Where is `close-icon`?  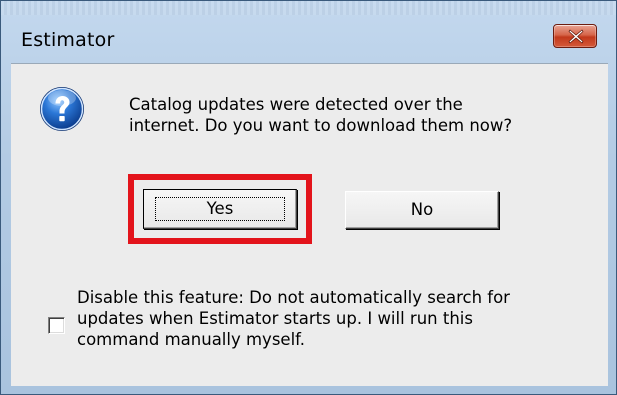 close-icon is located at coordinates (576, 36).